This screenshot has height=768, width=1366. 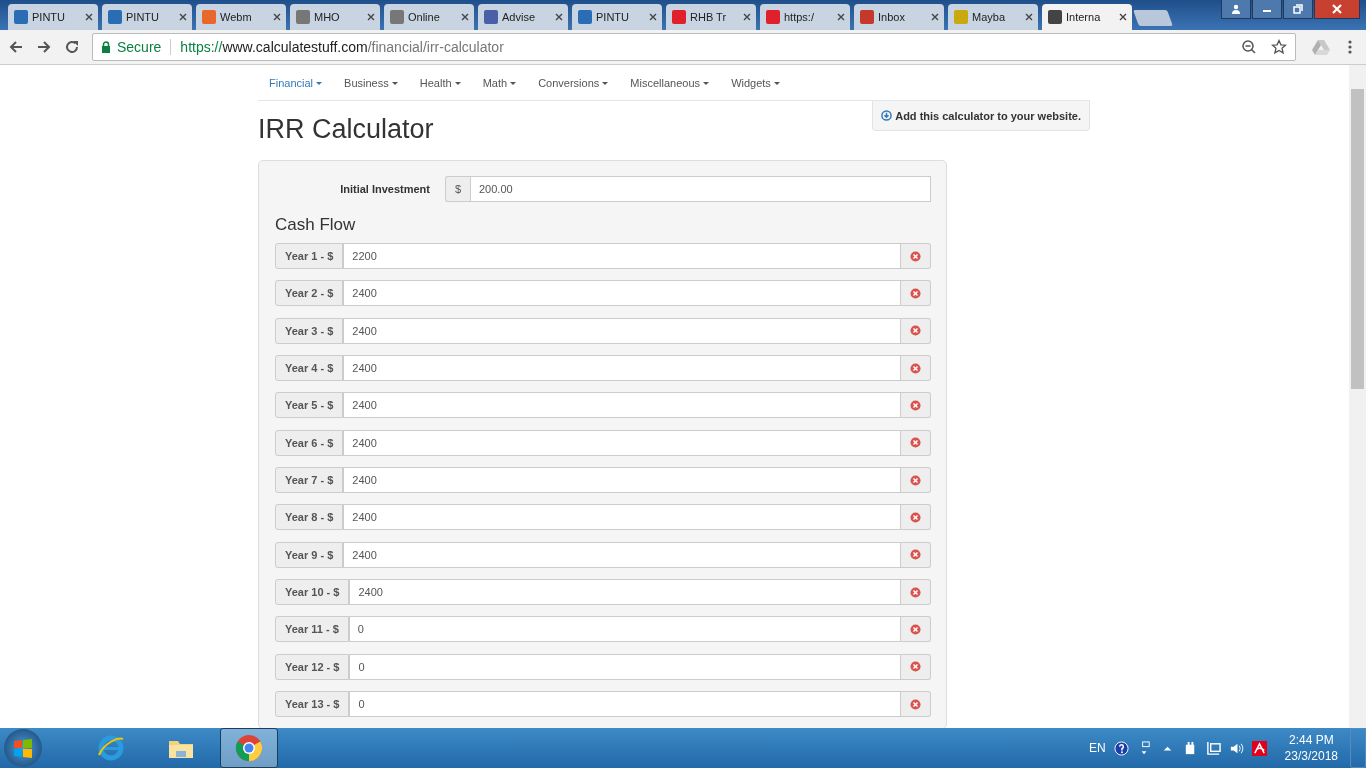 I want to click on year-label: Year 13 - $, so click(x=312, y=704).